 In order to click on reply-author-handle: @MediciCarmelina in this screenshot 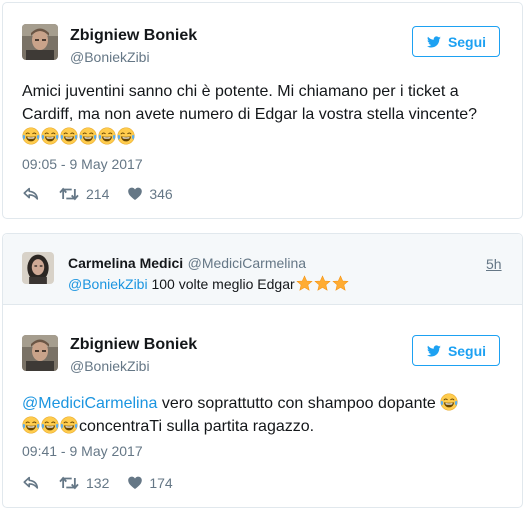, I will do `click(247, 263)`.